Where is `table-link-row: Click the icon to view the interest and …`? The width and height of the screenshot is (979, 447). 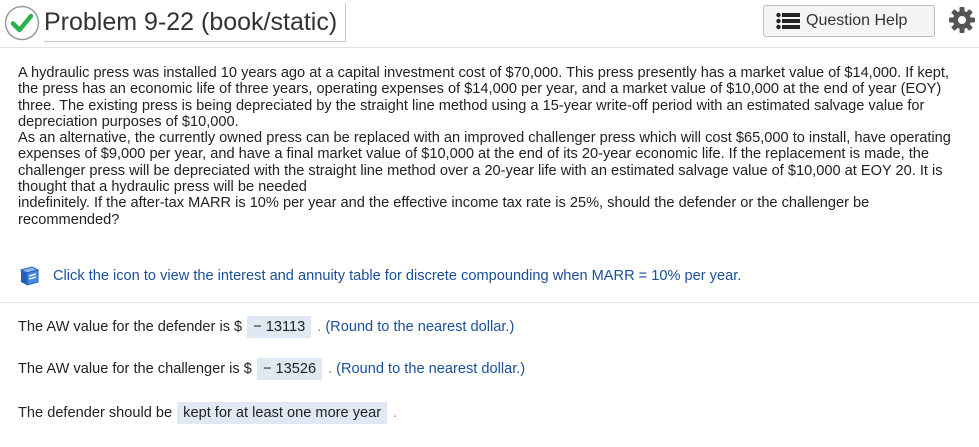
table-link-row: Click the icon to view the interest and … is located at coordinates (493, 276).